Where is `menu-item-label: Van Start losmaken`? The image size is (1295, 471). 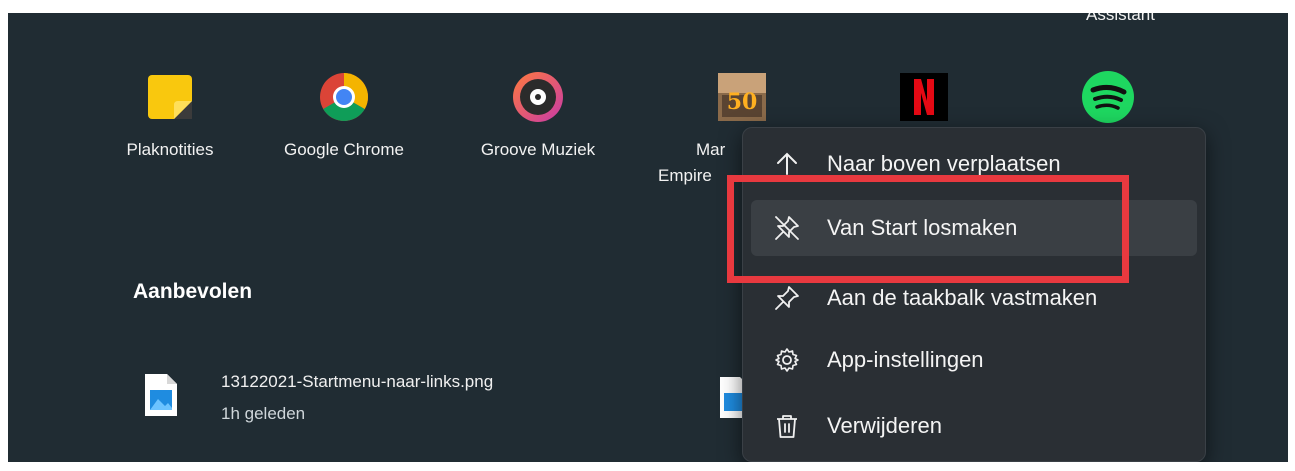
menu-item-label: Van Start losmaken is located at coordinates (922, 227).